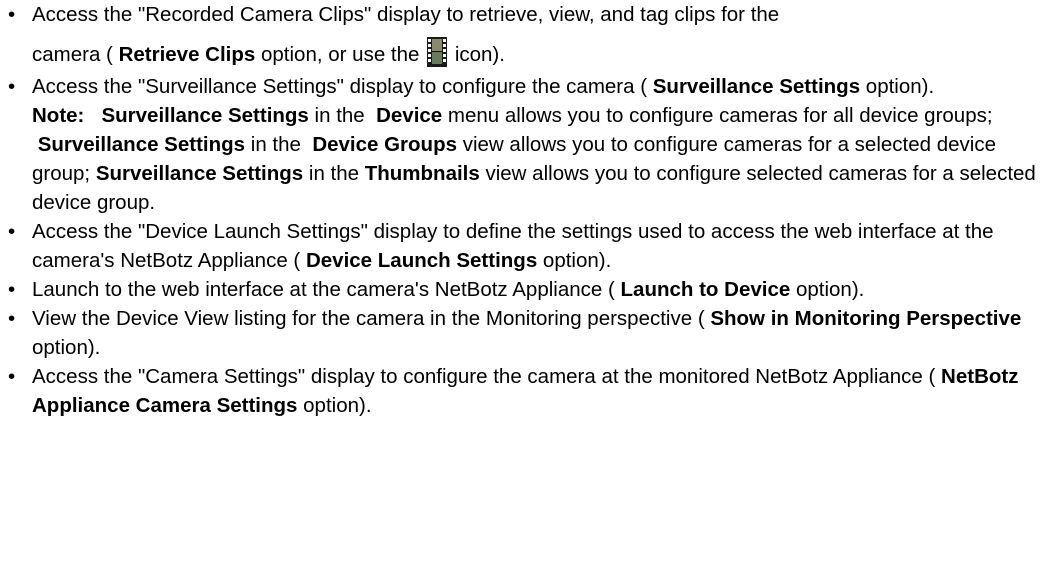 Image resolution: width=1040 pixels, height=569 pixels. Describe the element at coordinates (437, 52) in the screenshot. I see `film-strip-icon` at that location.